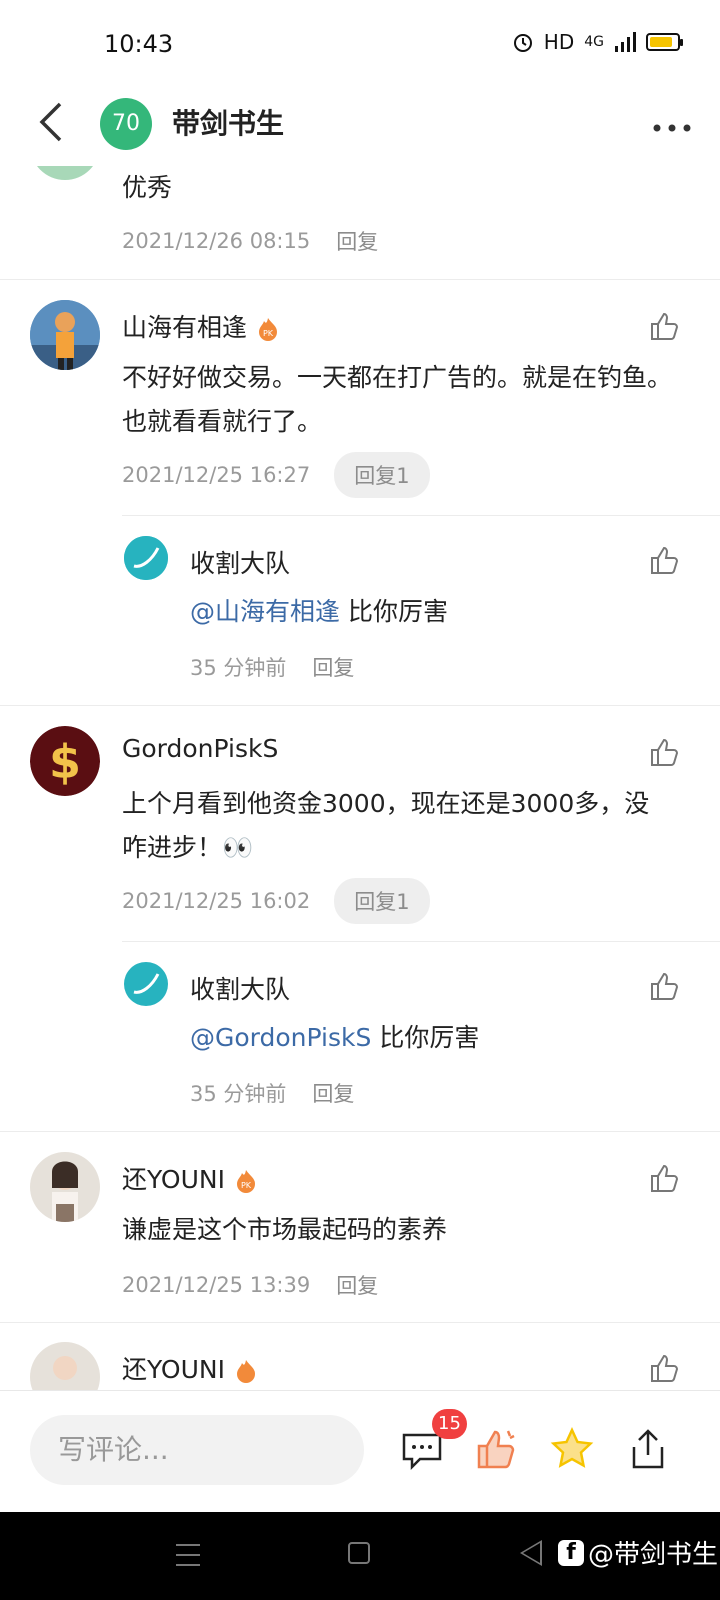  I want to click on comment-meta: 2021/12/25 13:39 回复, so click(250, 1285).